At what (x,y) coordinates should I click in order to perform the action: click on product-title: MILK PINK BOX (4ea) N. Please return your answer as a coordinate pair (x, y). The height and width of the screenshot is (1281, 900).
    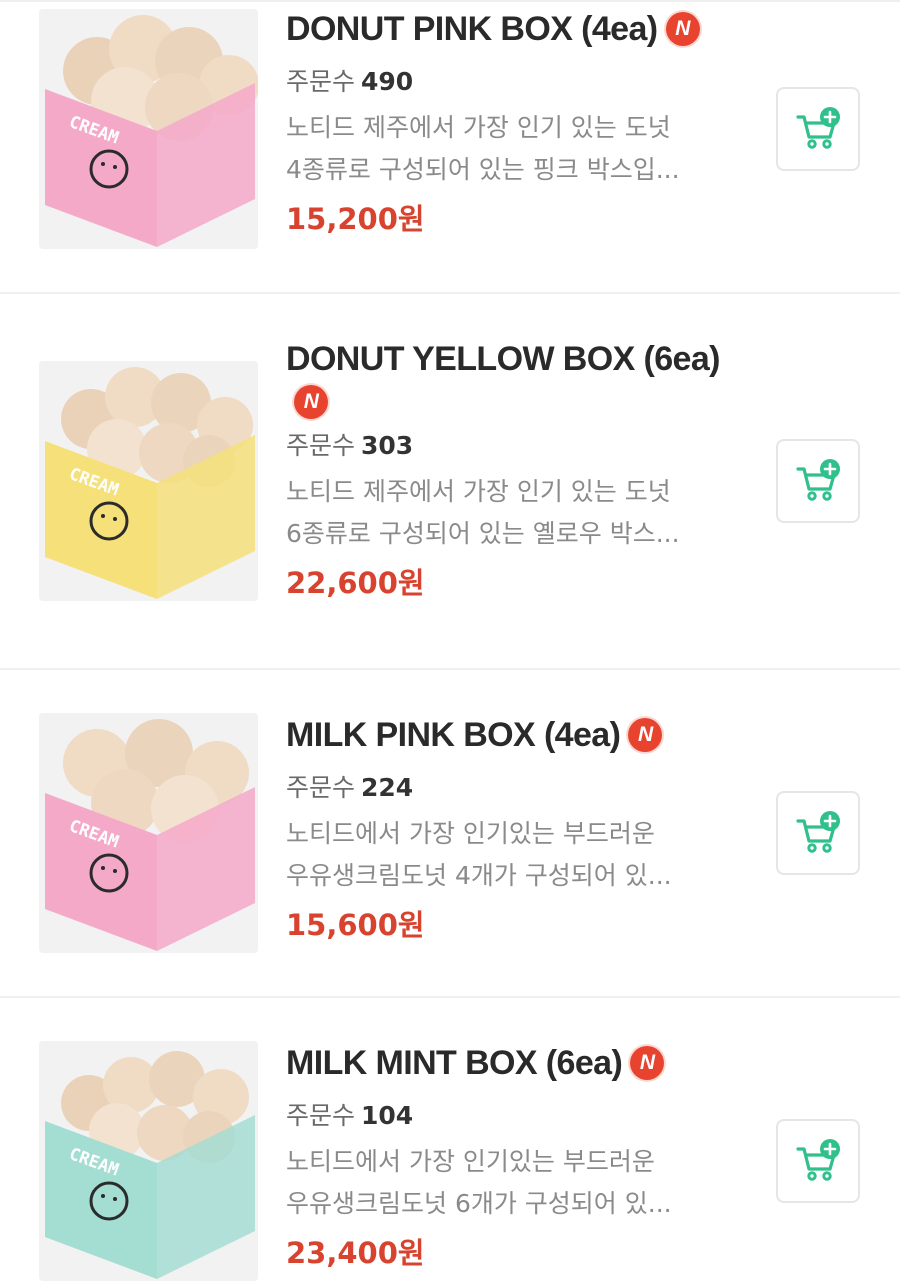
    Looking at the image, I should click on (516, 734).